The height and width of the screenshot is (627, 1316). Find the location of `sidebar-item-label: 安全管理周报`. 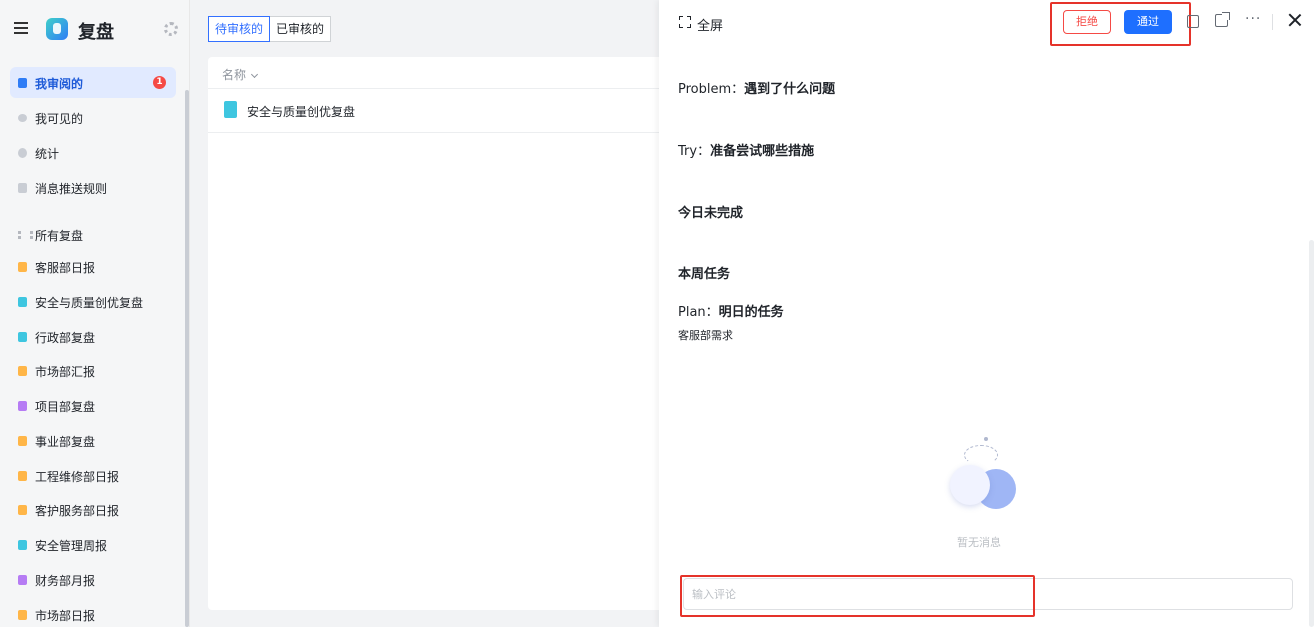

sidebar-item-label: 安全管理周报 is located at coordinates (71, 546).